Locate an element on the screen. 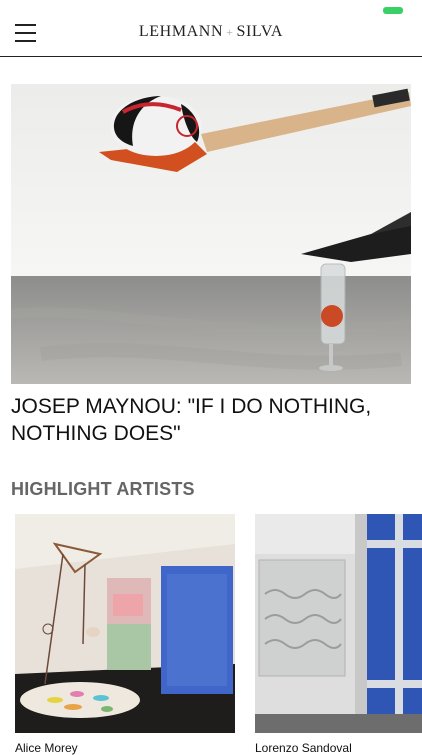 This screenshot has width=422, height=755. highlight-artists-heading: HIGHLIGHT ARTISTS is located at coordinates (103, 489).